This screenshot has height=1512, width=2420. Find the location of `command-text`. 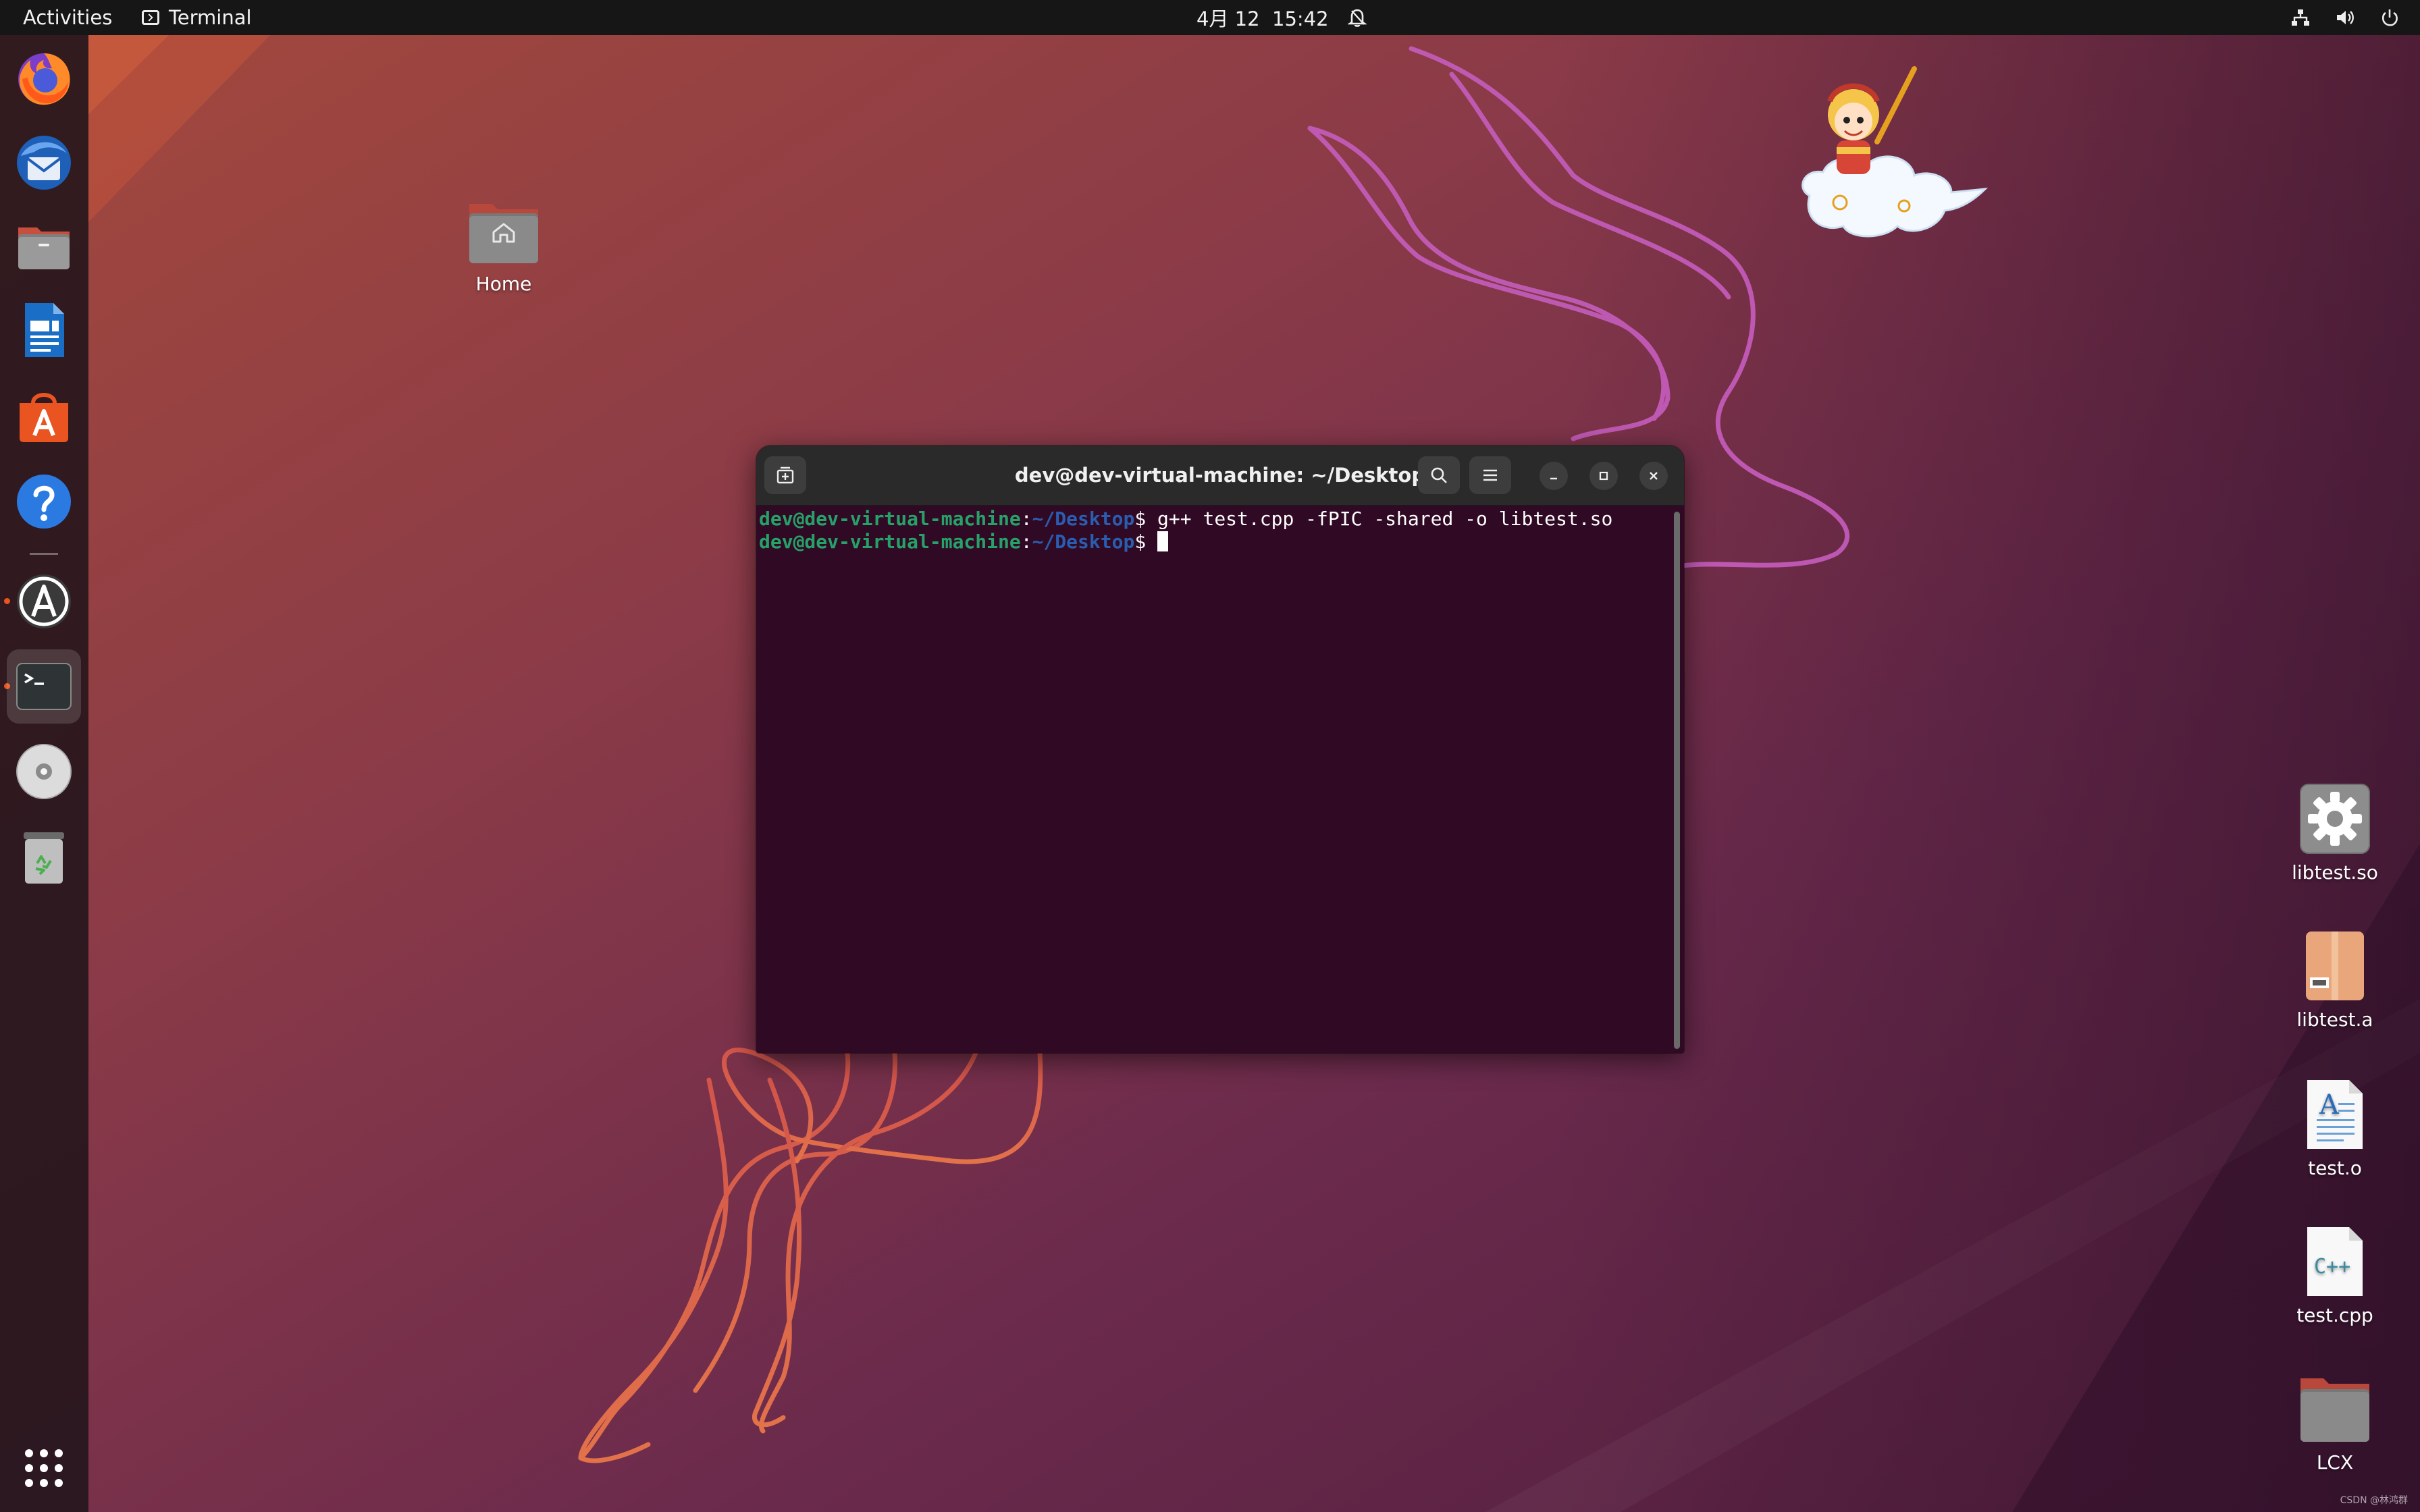

command-text is located at coordinates (1151, 542).